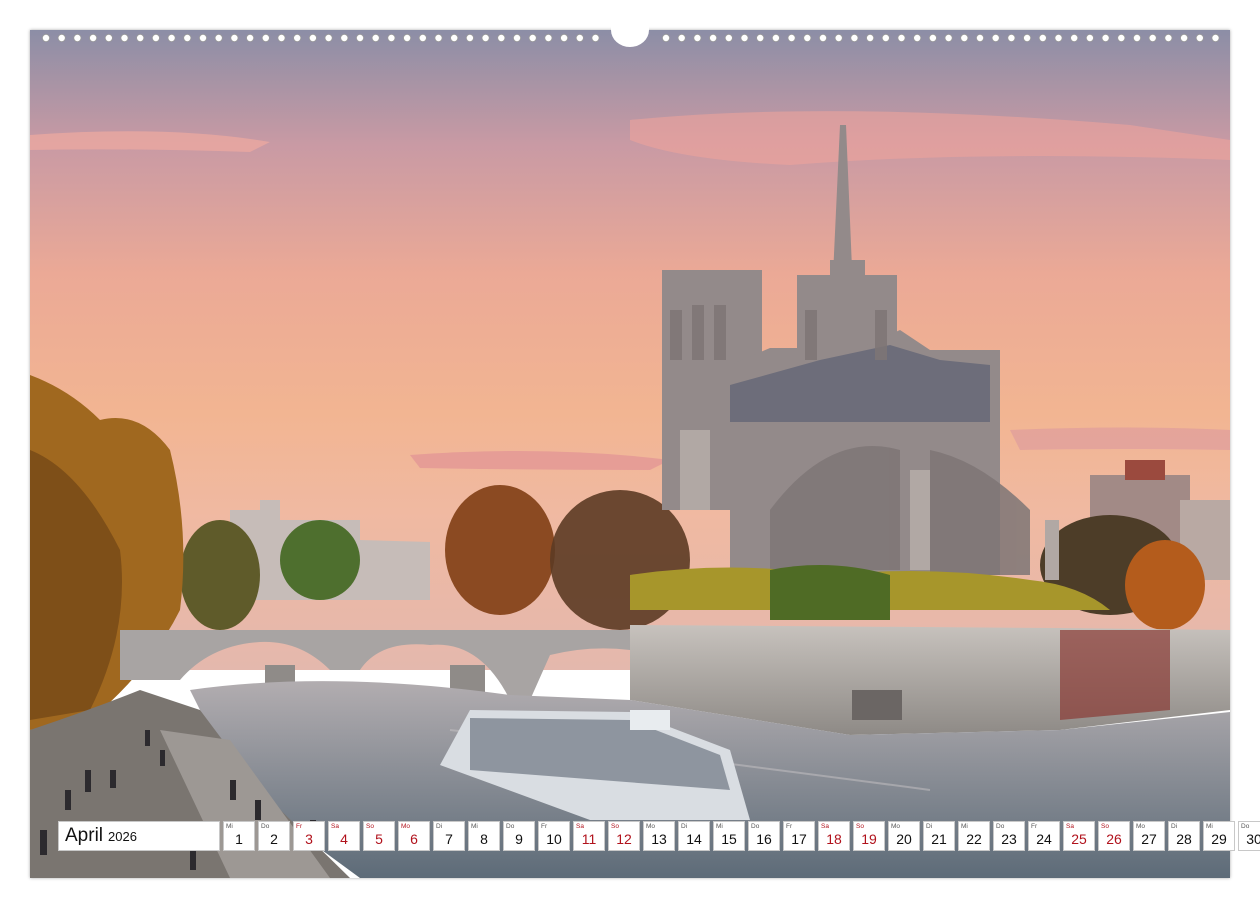 This screenshot has width=1260, height=908. I want to click on day-cell: Mo27, so click(1149, 836).